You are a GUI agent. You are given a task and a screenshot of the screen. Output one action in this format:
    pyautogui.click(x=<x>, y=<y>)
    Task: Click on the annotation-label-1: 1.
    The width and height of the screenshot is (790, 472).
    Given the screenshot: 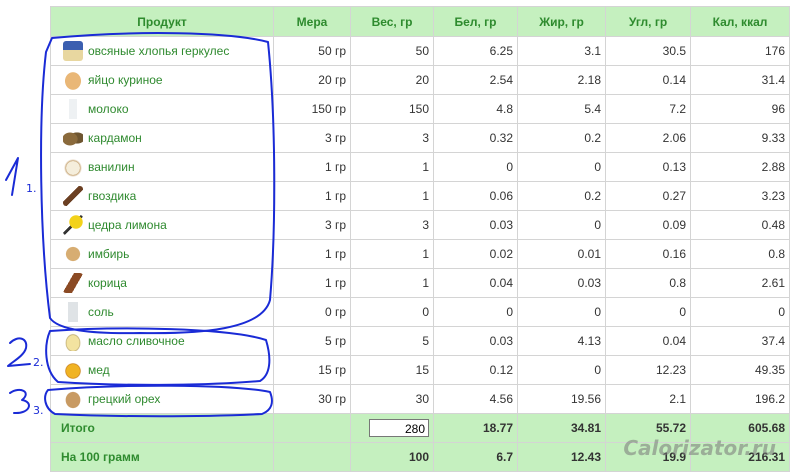 What is the action you would take?
    pyautogui.click(x=31, y=188)
    